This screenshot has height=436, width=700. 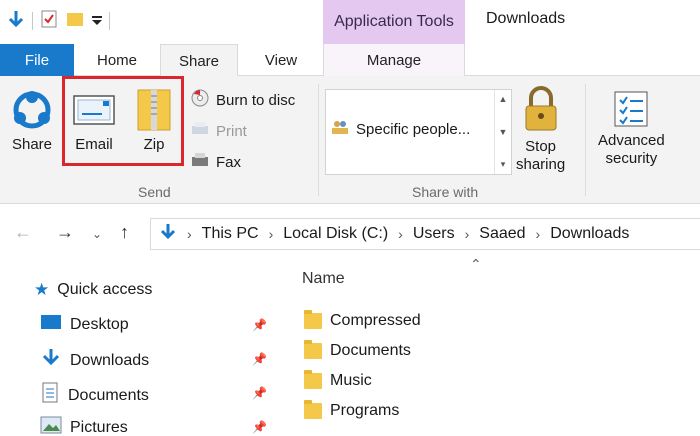 What do you see at coordinates (503, 164) in the screenshot?
I see `expand-icon: ▾` at bounding box center [503, 164].